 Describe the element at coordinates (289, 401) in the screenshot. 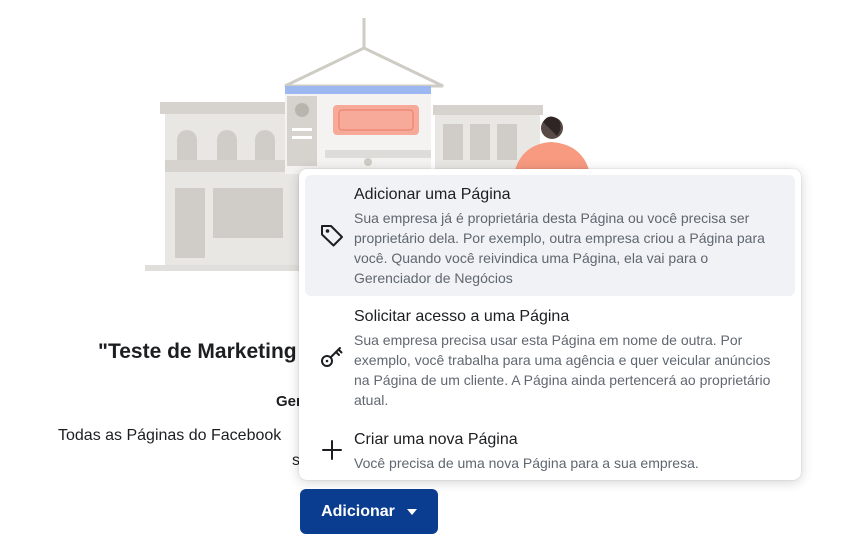

I see `page-subtitle: Ger` at that location.